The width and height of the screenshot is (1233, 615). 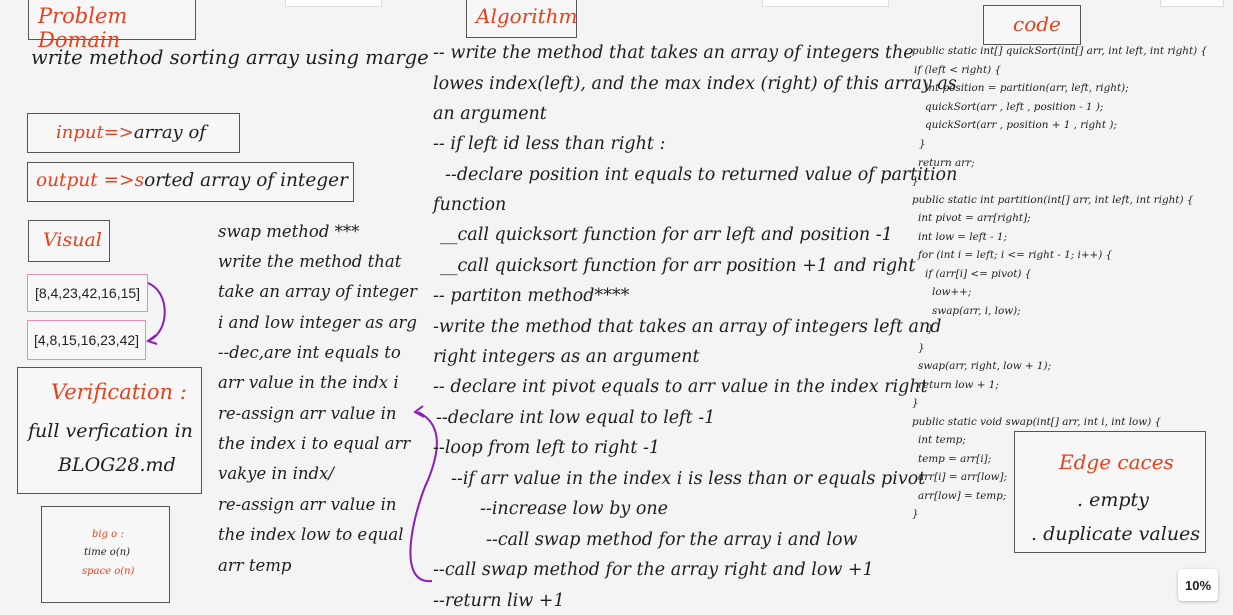 What do you see at coordinates (311, 534) in the screenshot?
I see `swap-line: the index low to equal` at bounding box center [311, 534].